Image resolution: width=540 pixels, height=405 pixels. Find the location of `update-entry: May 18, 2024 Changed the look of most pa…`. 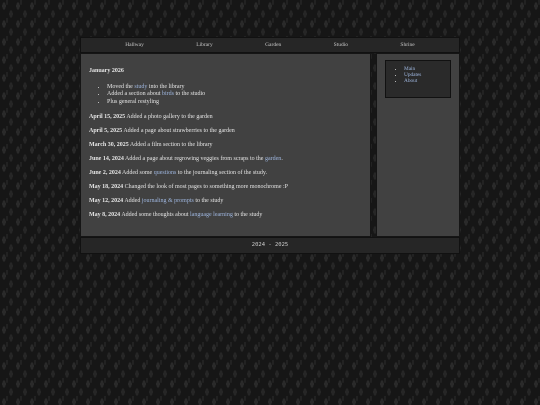

update-entry: May 18, 2024 Changed the look of most pa… is located at coordinates (225, 188).